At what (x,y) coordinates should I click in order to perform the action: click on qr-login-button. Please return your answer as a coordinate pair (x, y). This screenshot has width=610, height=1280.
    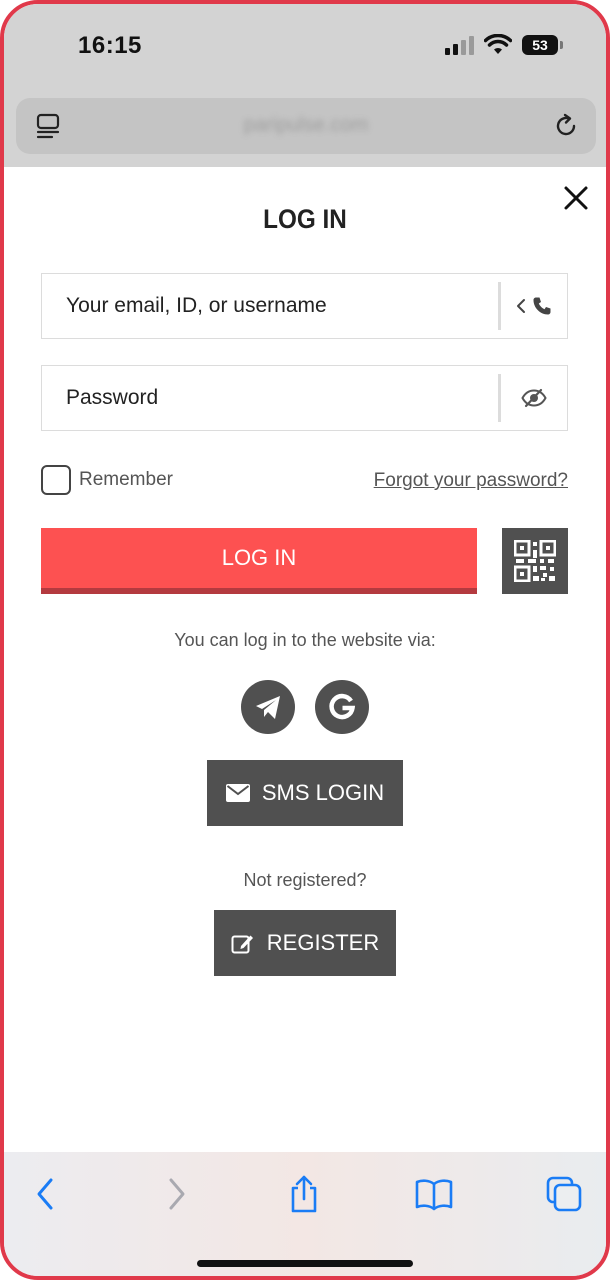
    Looking at the image, I should click on (535, 561).